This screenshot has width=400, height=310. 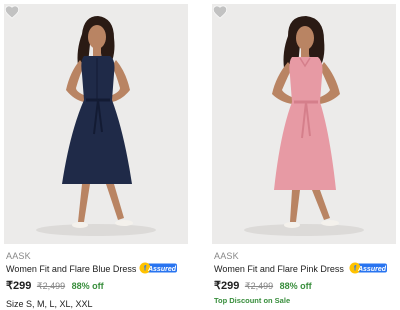 What do you see at coordinates (71, 269) in the screenshot?
I see `product-title: Women Fit and Flare Blue Dress` at bounding box center [71, 269].